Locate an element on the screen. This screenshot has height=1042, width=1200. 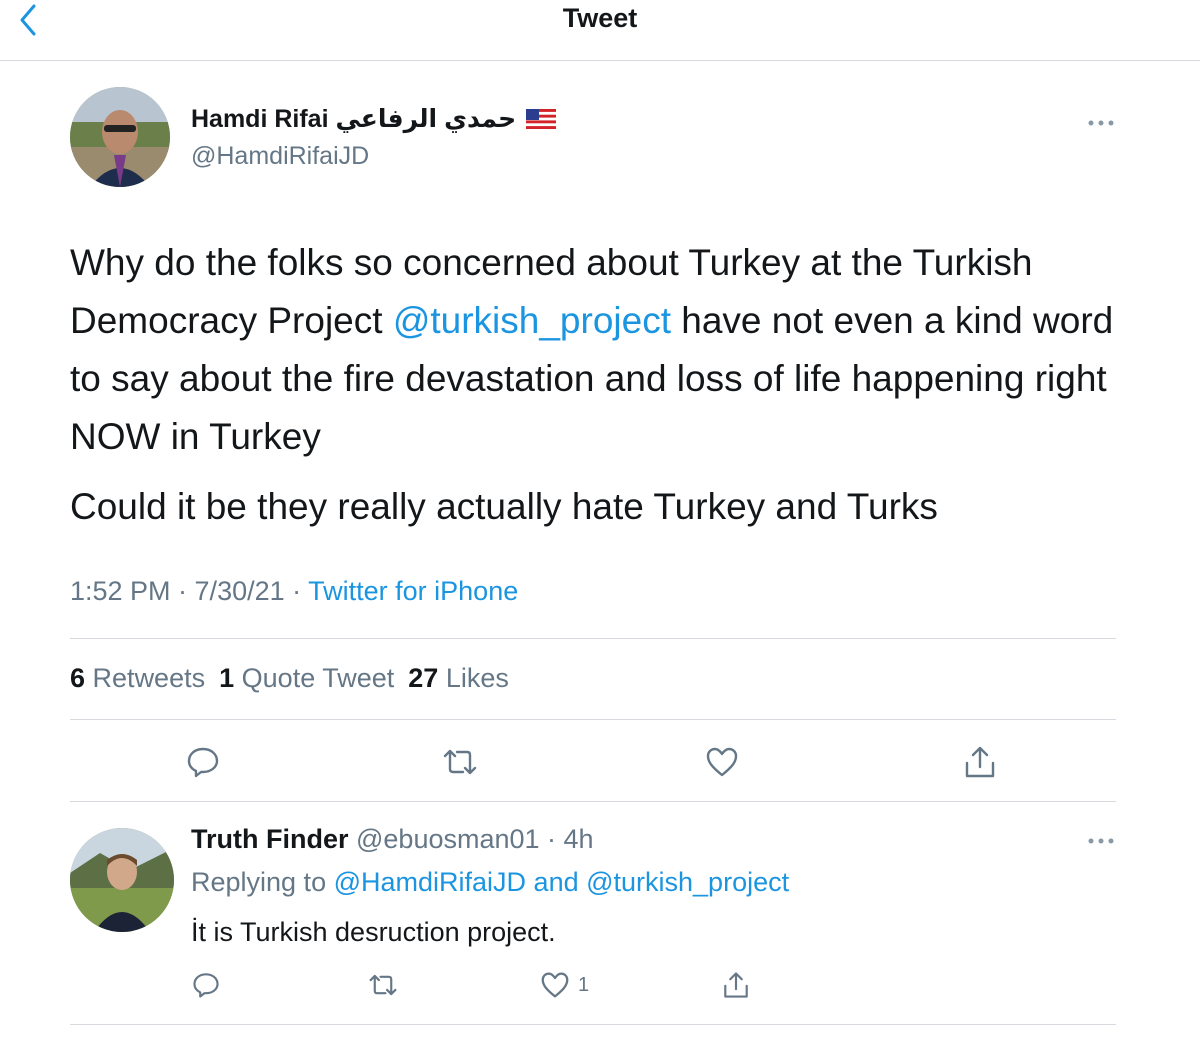
retweets-count: 6 is located at coordinates (78, 678).